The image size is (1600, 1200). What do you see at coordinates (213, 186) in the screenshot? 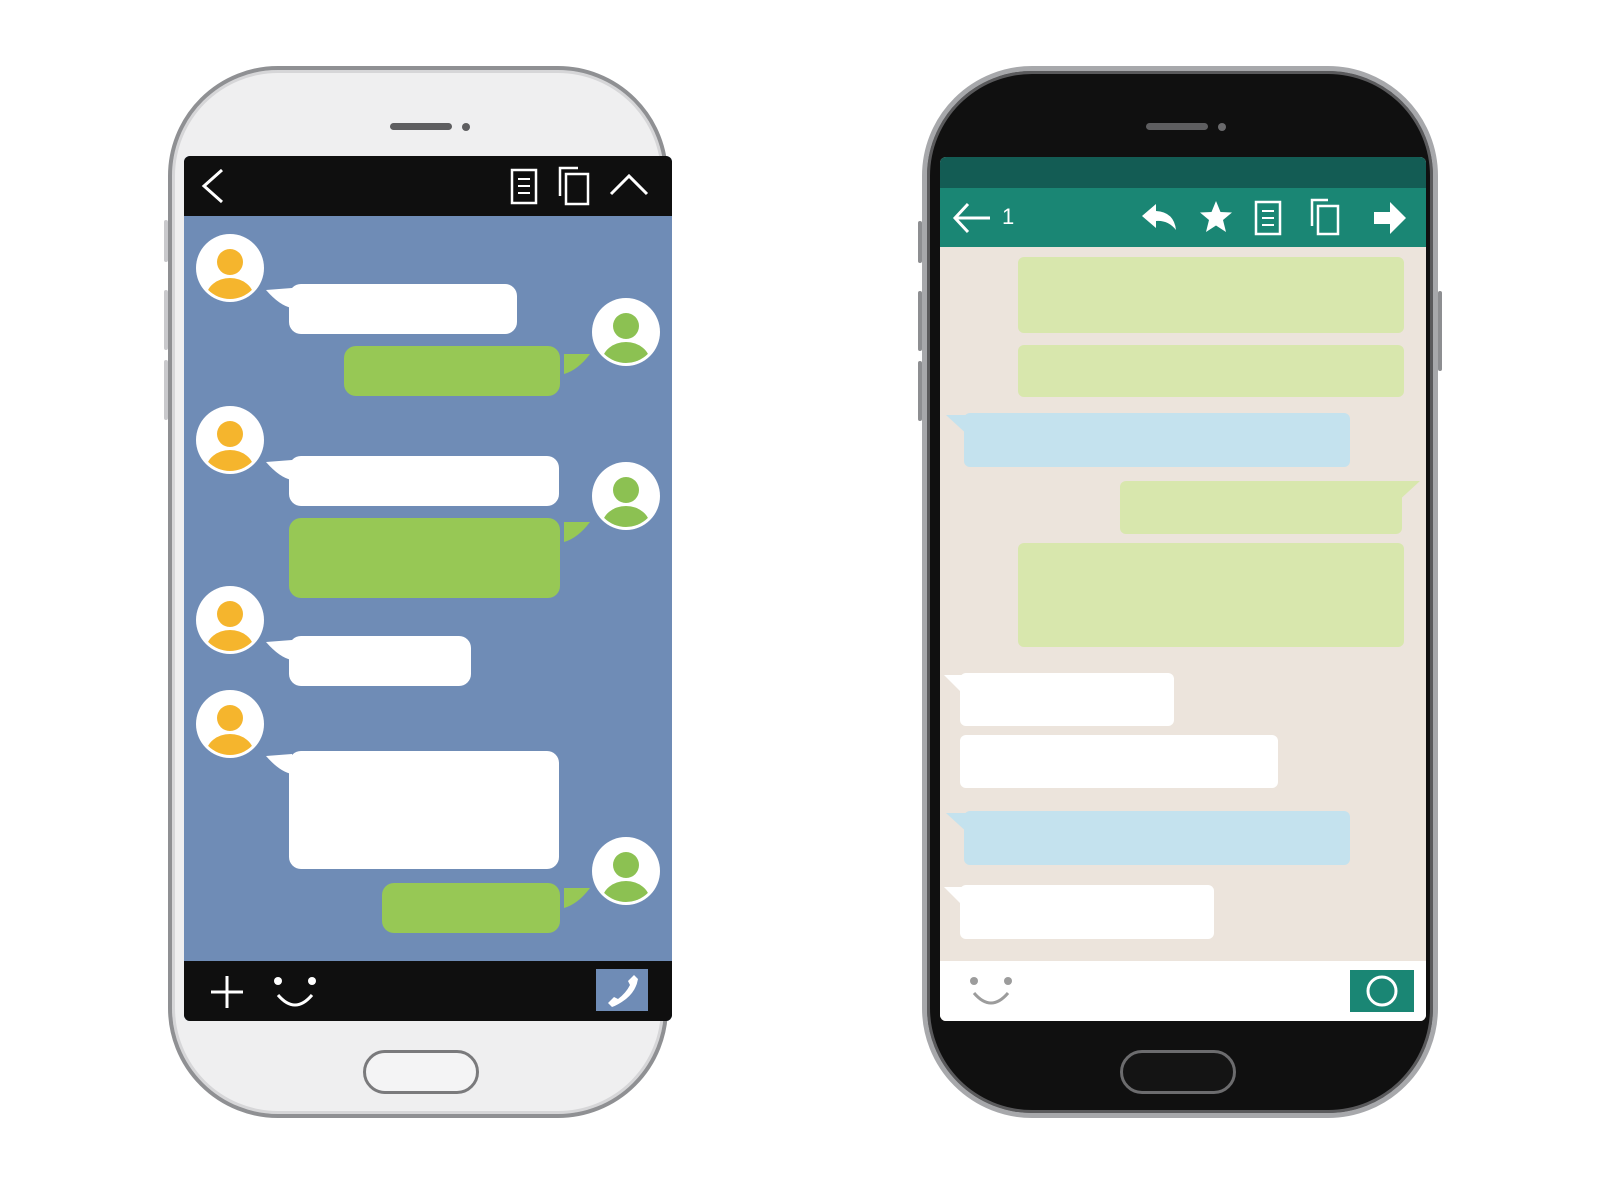
I see `back-chevron-icon` at bounding box center [213, 186].